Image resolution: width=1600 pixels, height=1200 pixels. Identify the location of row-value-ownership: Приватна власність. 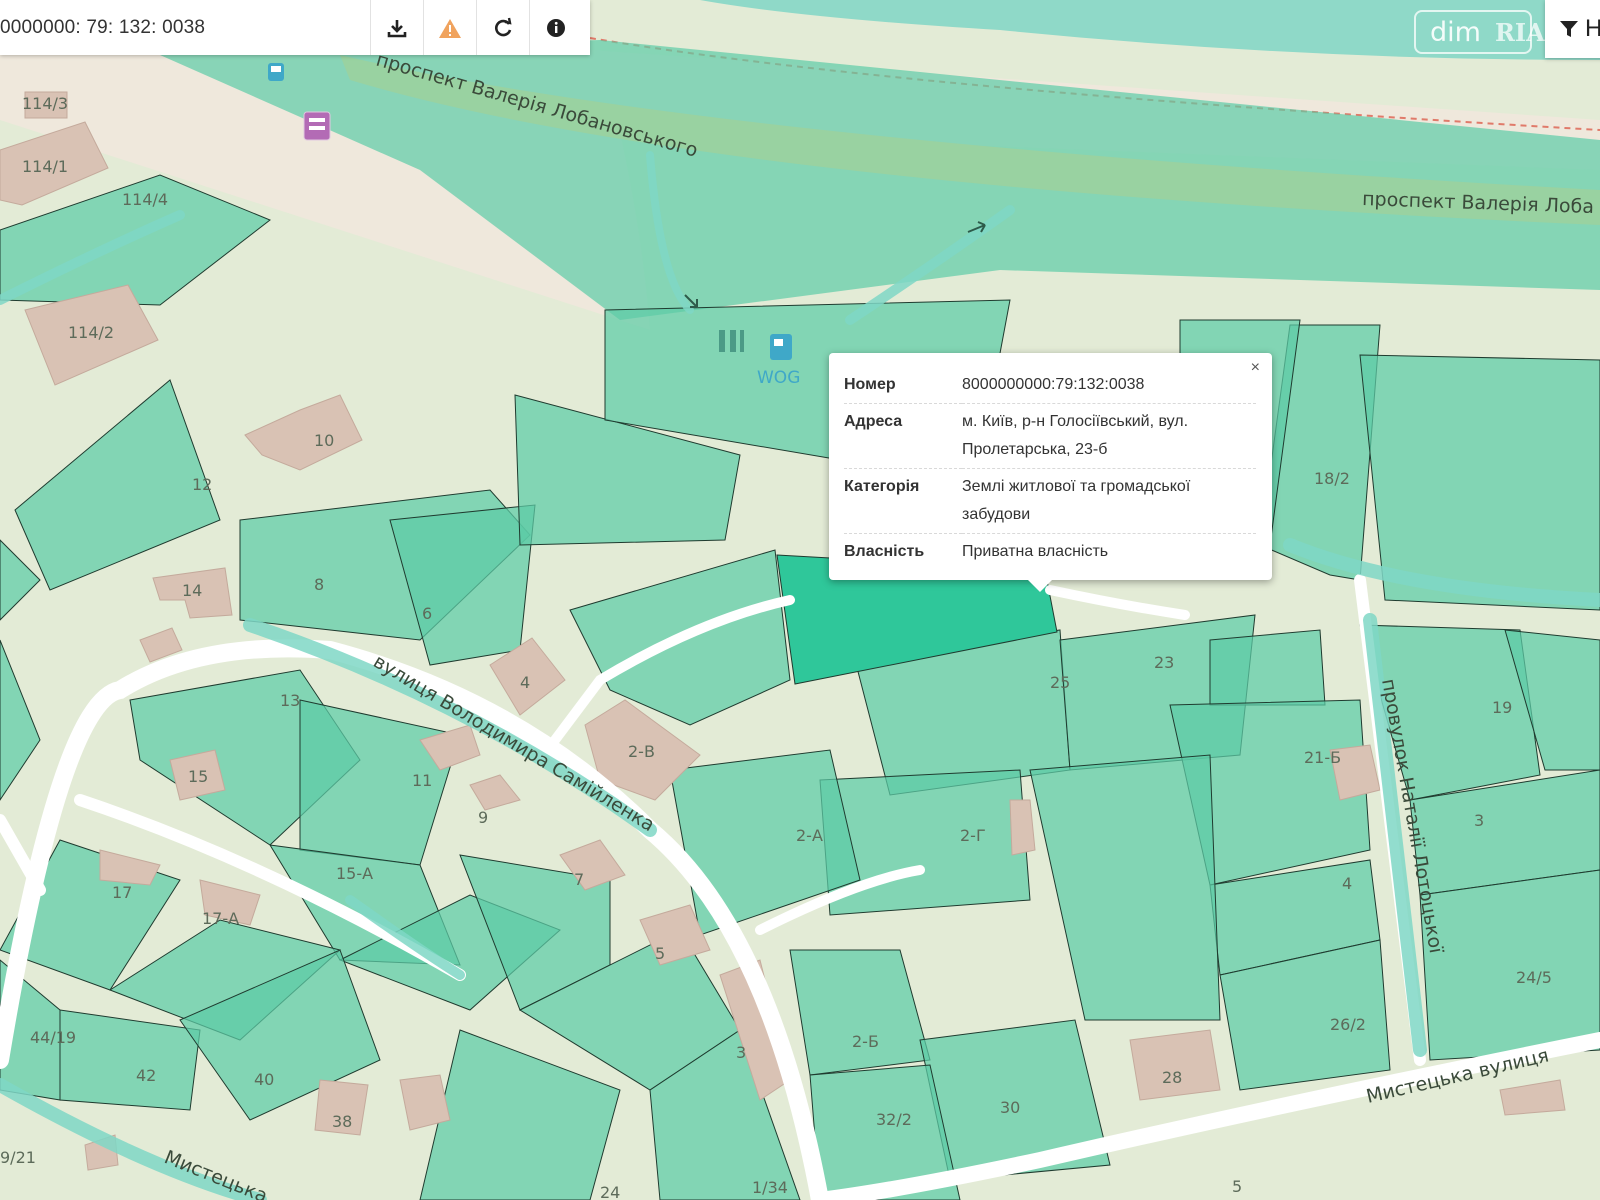
(1035, 551).